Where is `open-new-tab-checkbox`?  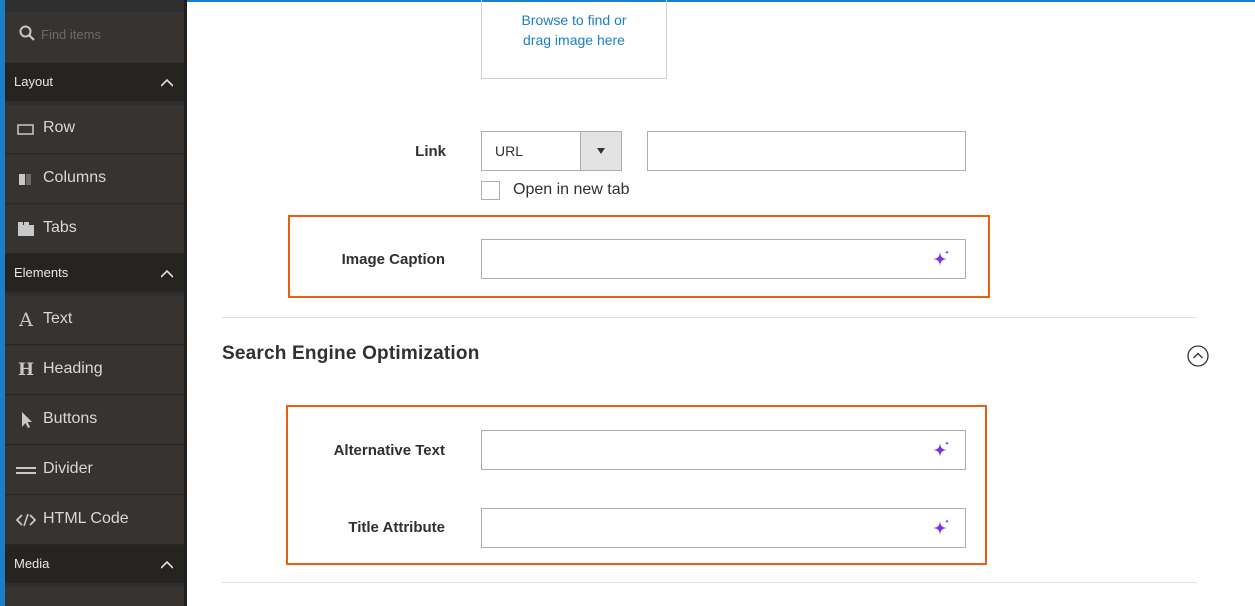 open-new-tab-checkbox is located at coordinates (490, 190).